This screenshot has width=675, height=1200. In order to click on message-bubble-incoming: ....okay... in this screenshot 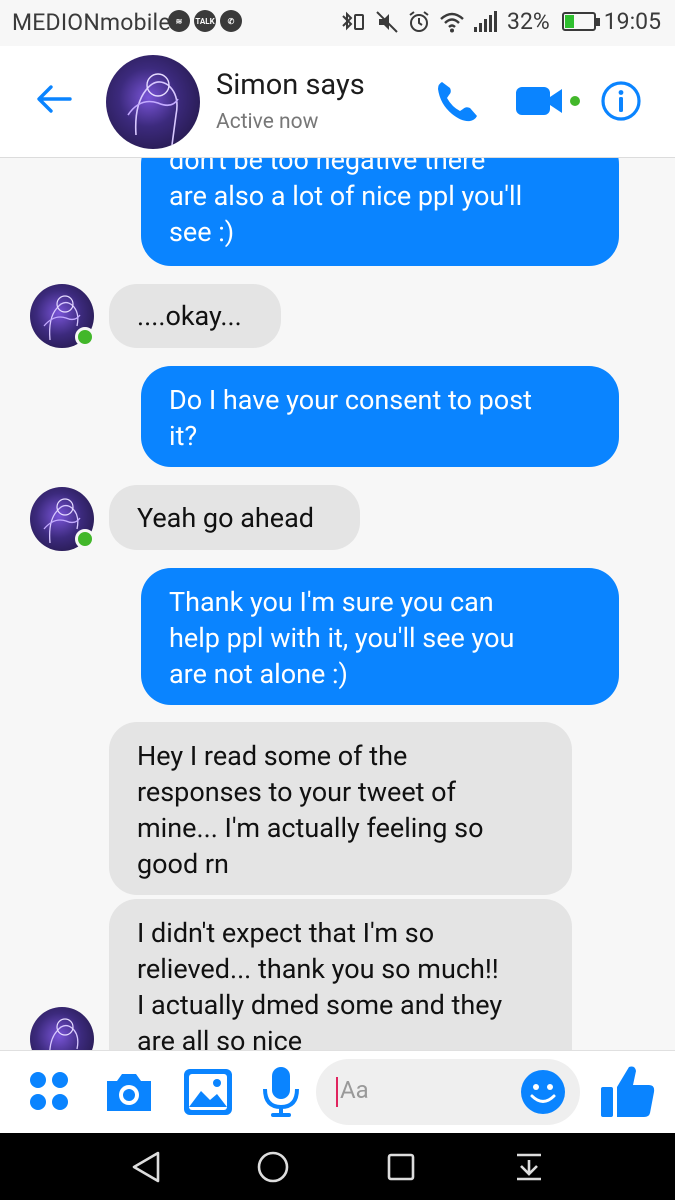, I will do `click(195, 316)`.